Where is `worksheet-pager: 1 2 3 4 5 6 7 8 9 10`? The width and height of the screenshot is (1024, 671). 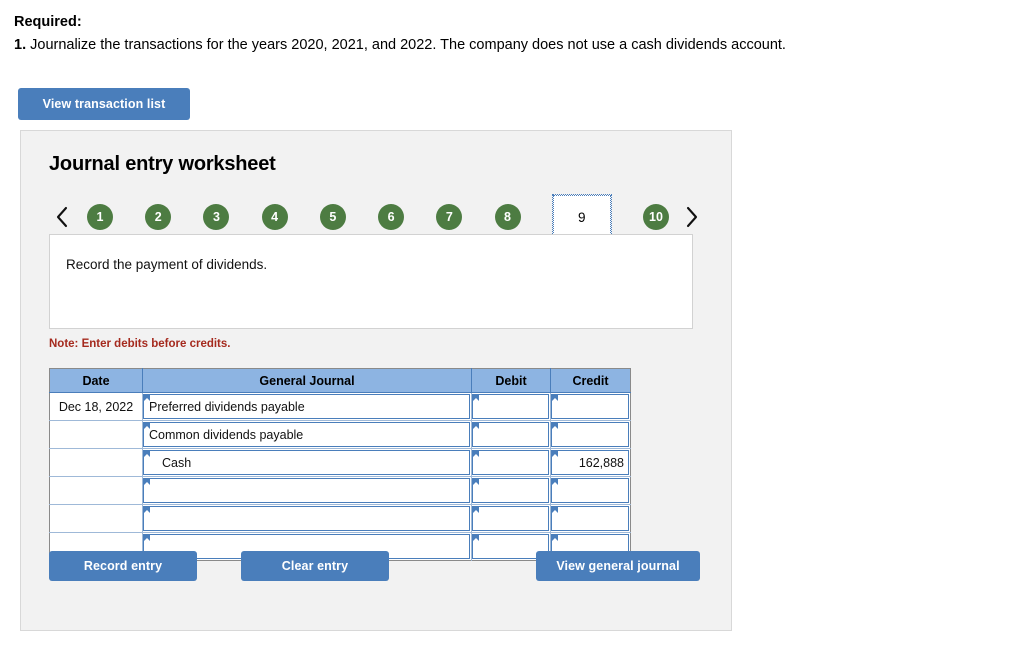
worksheet-pager: 1 2 3 4 5 6 7 8 9 10 is located at coordinates (377, 217).